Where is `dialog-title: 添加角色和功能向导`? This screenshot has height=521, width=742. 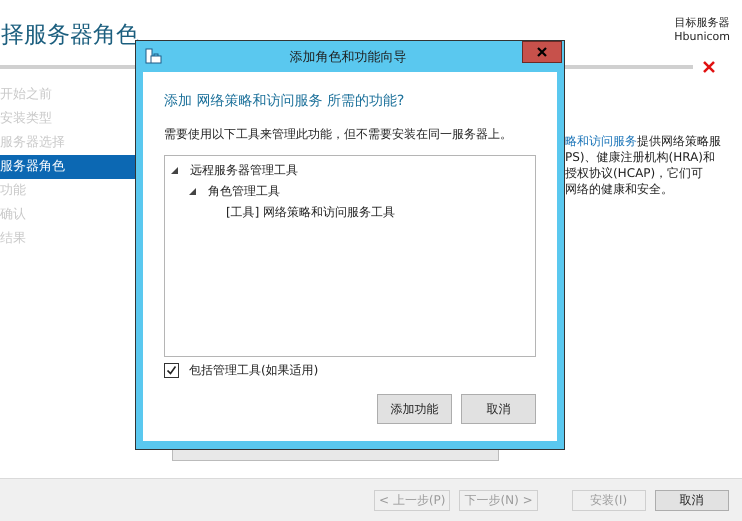
dialog-title: 添加角色和功能向导 is located at coordinates (348, 57).